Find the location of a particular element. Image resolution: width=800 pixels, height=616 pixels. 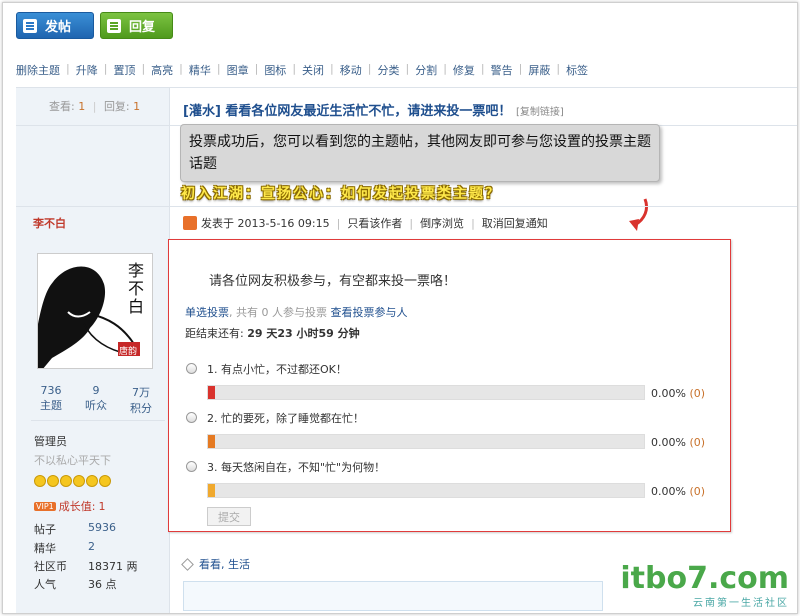

mod-action: 分类 is located at coordinates (388, 70).